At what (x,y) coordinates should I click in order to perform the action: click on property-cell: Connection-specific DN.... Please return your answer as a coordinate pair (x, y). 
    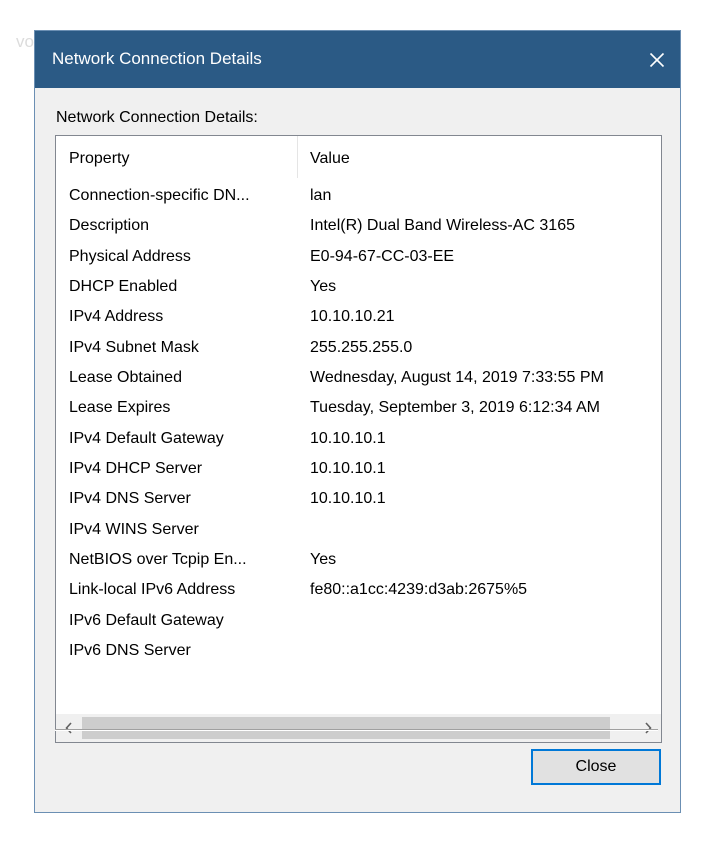
    Looking at the image, I should click on (159, 195).